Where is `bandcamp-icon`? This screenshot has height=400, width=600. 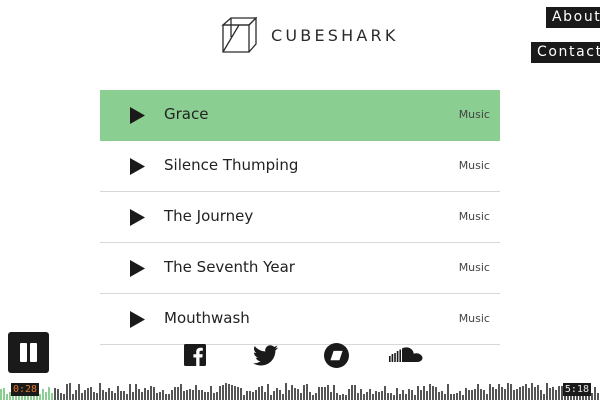 bandcamp-icon is located at coordinates (336, 355).